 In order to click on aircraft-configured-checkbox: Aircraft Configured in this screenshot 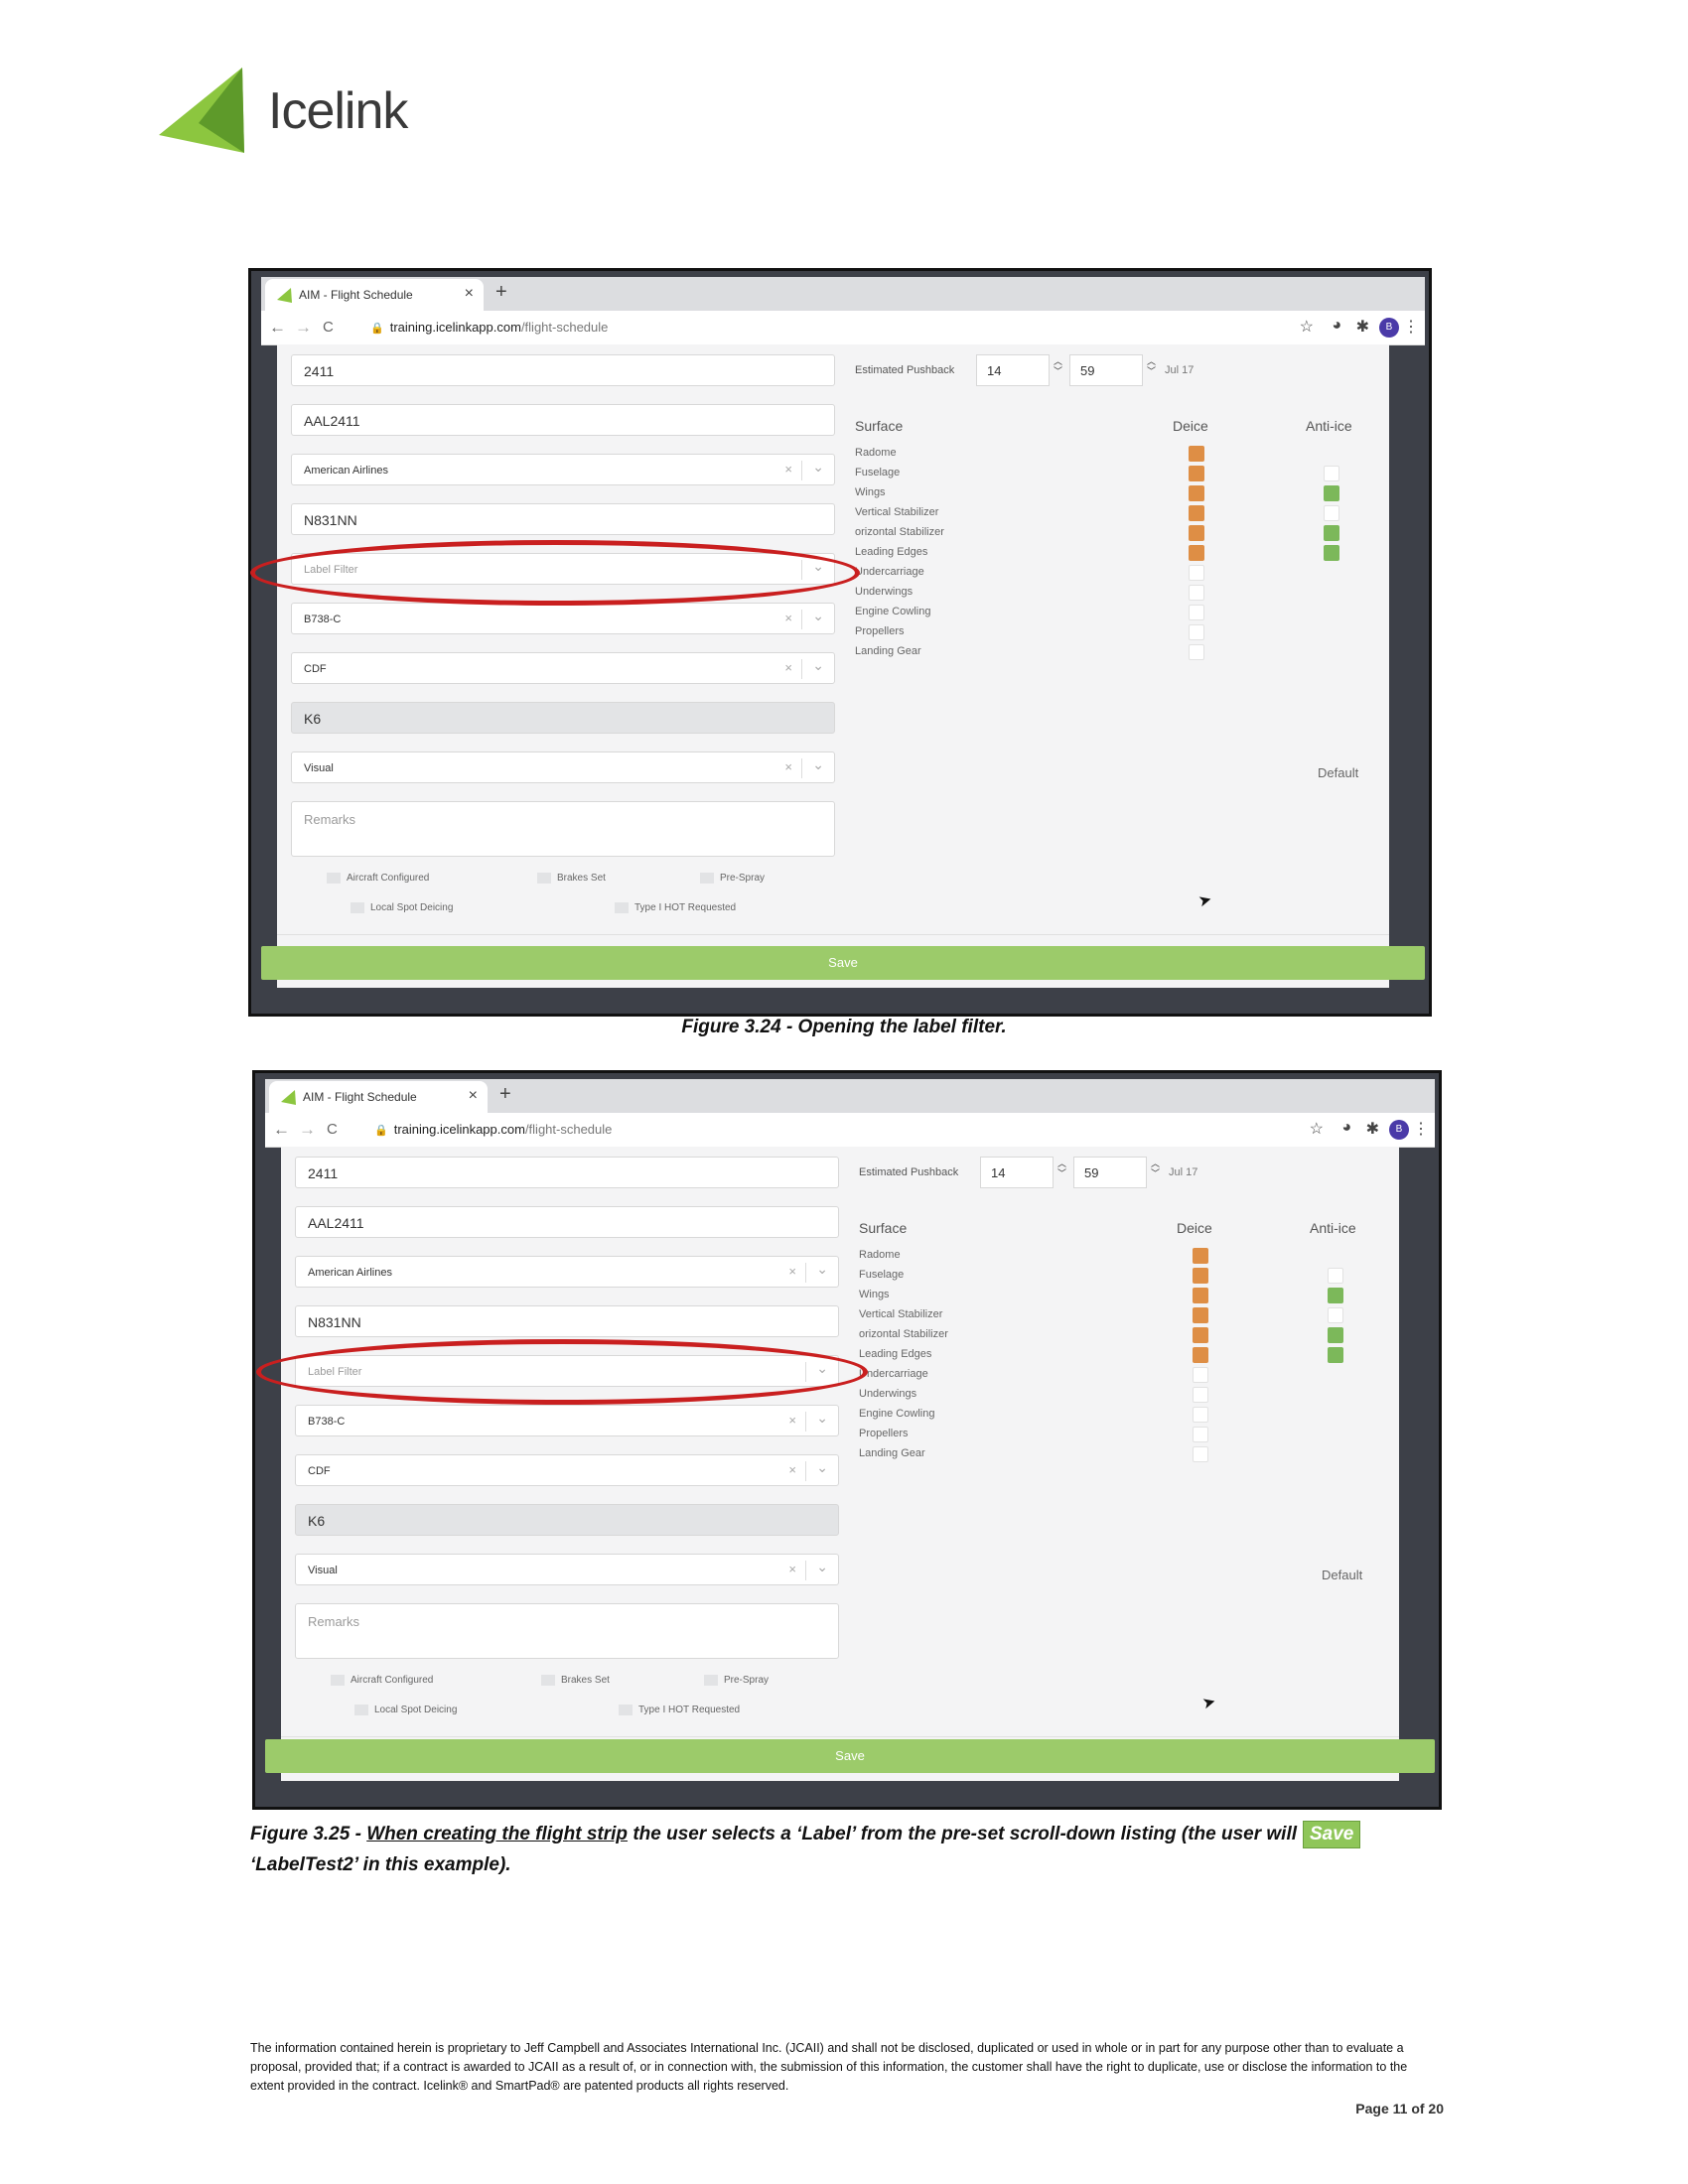, I will do `click(378, 878)`.